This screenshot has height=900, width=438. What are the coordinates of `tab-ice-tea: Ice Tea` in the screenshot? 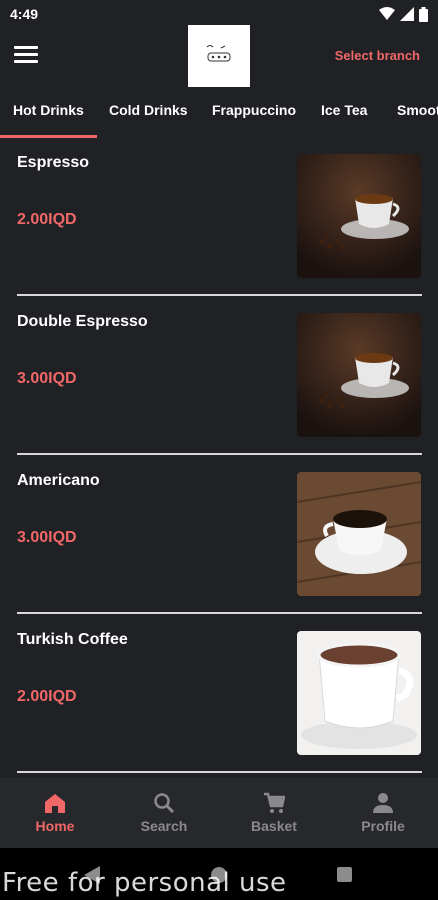 It's located at (344, 110).